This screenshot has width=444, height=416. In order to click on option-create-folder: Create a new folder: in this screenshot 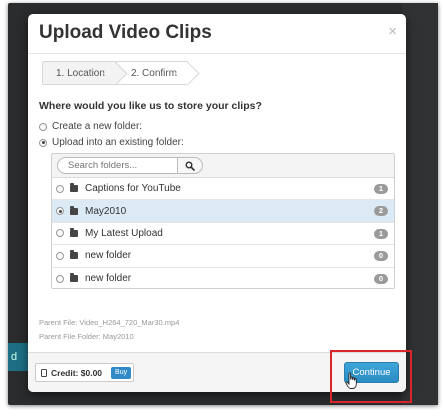, I will do `click(90, 126)`.